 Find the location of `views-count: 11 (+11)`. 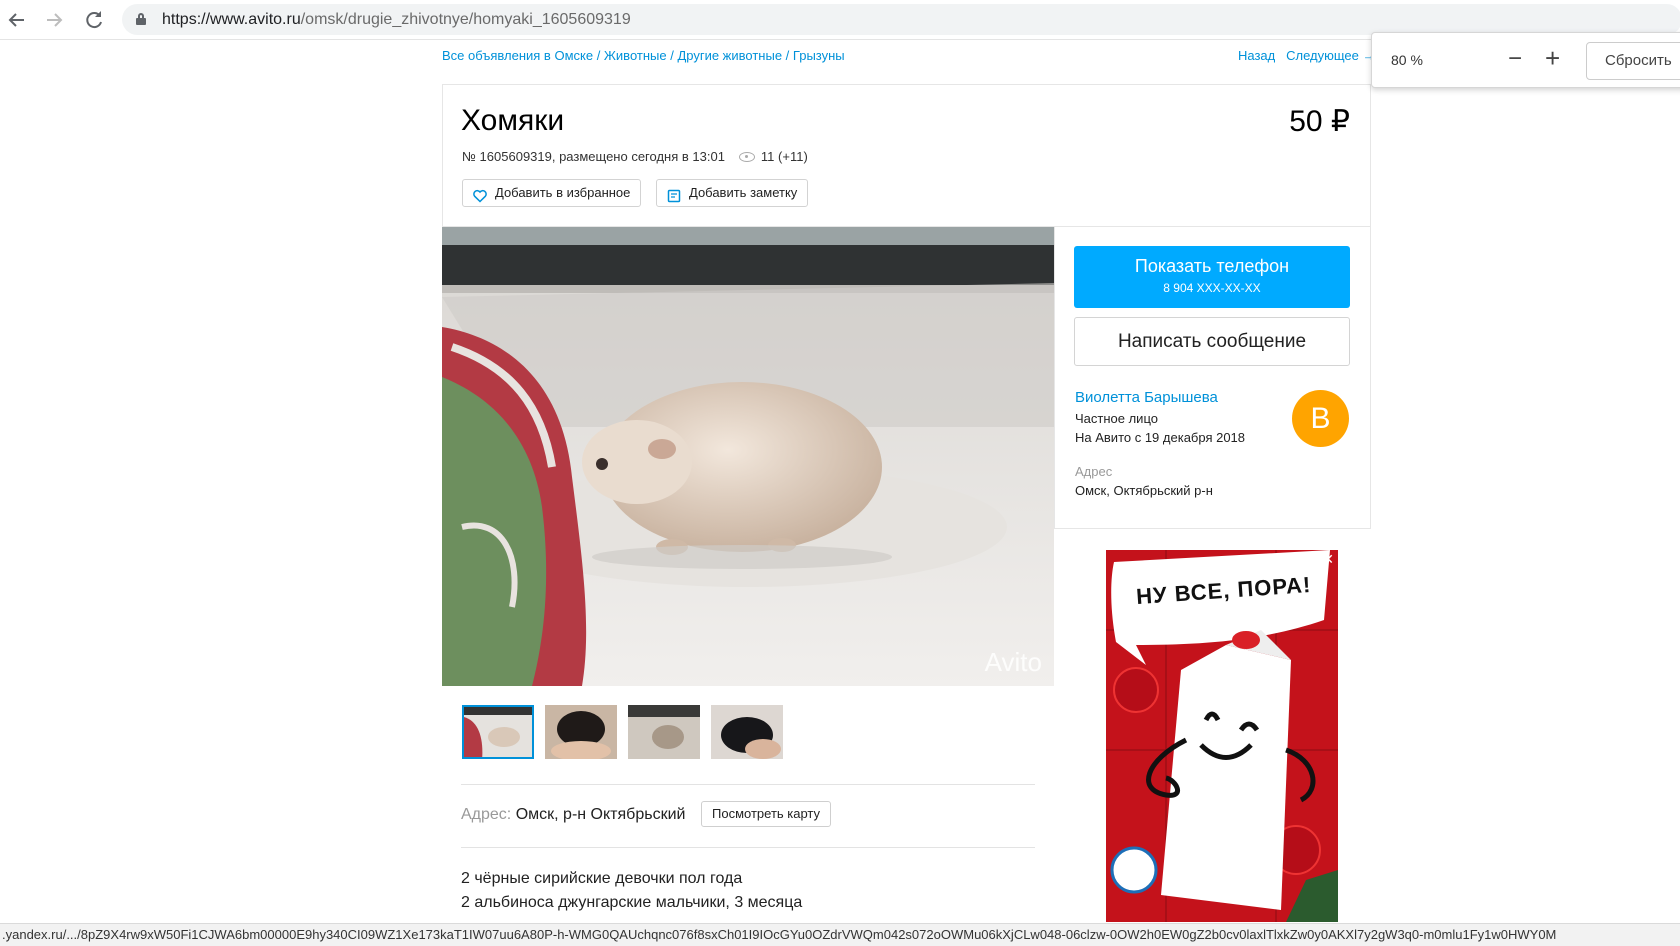

views-count: 11 (+11) is located at coordinates (784, 156).